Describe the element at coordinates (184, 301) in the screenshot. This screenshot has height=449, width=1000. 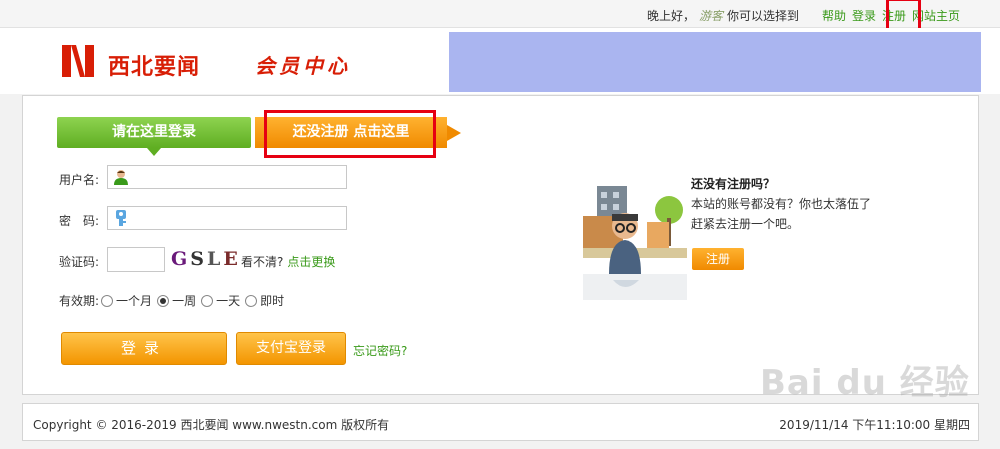
I see `option-one-week: 一周` at that location.